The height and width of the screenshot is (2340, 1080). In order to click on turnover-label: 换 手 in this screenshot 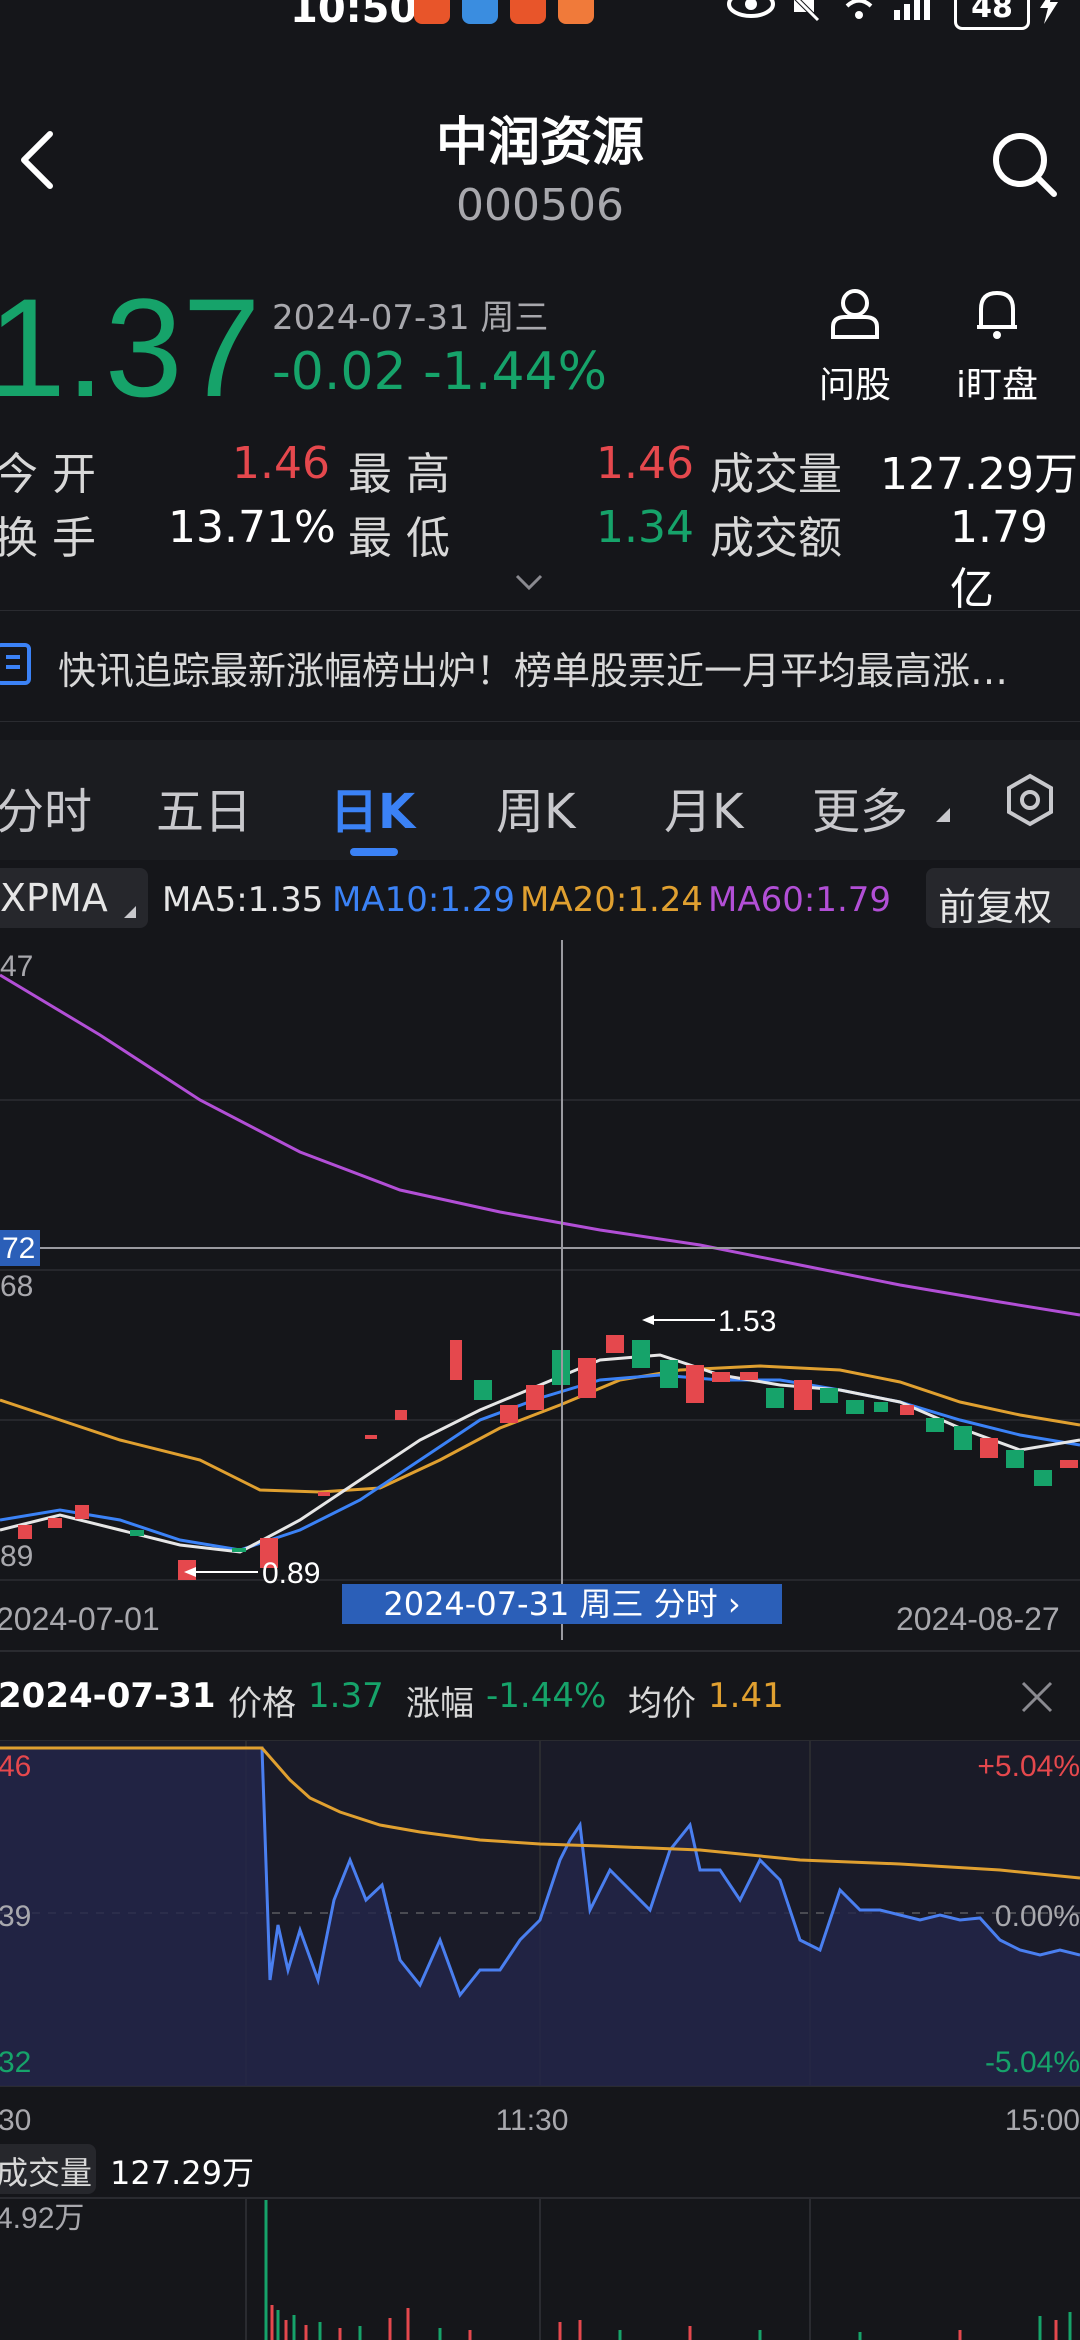, I will do `click(48, 538)`.